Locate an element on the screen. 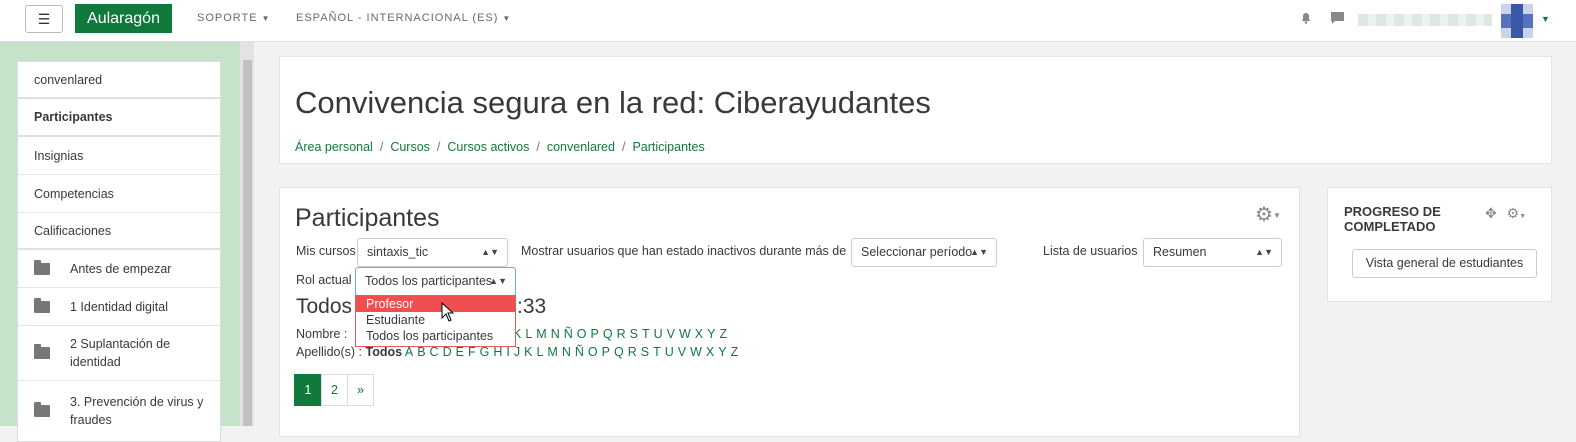  lastname-initial-link: K is located at coordinates (528, 352).